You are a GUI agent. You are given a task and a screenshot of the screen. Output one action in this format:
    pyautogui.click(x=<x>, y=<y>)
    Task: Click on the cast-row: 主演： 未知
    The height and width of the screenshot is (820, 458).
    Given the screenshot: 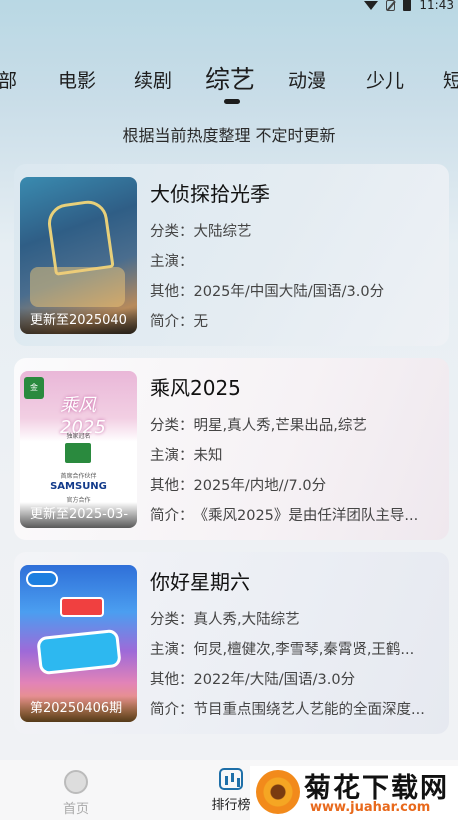 What is the action you would take?
    pyautogui.click(x=295, y=456)
    